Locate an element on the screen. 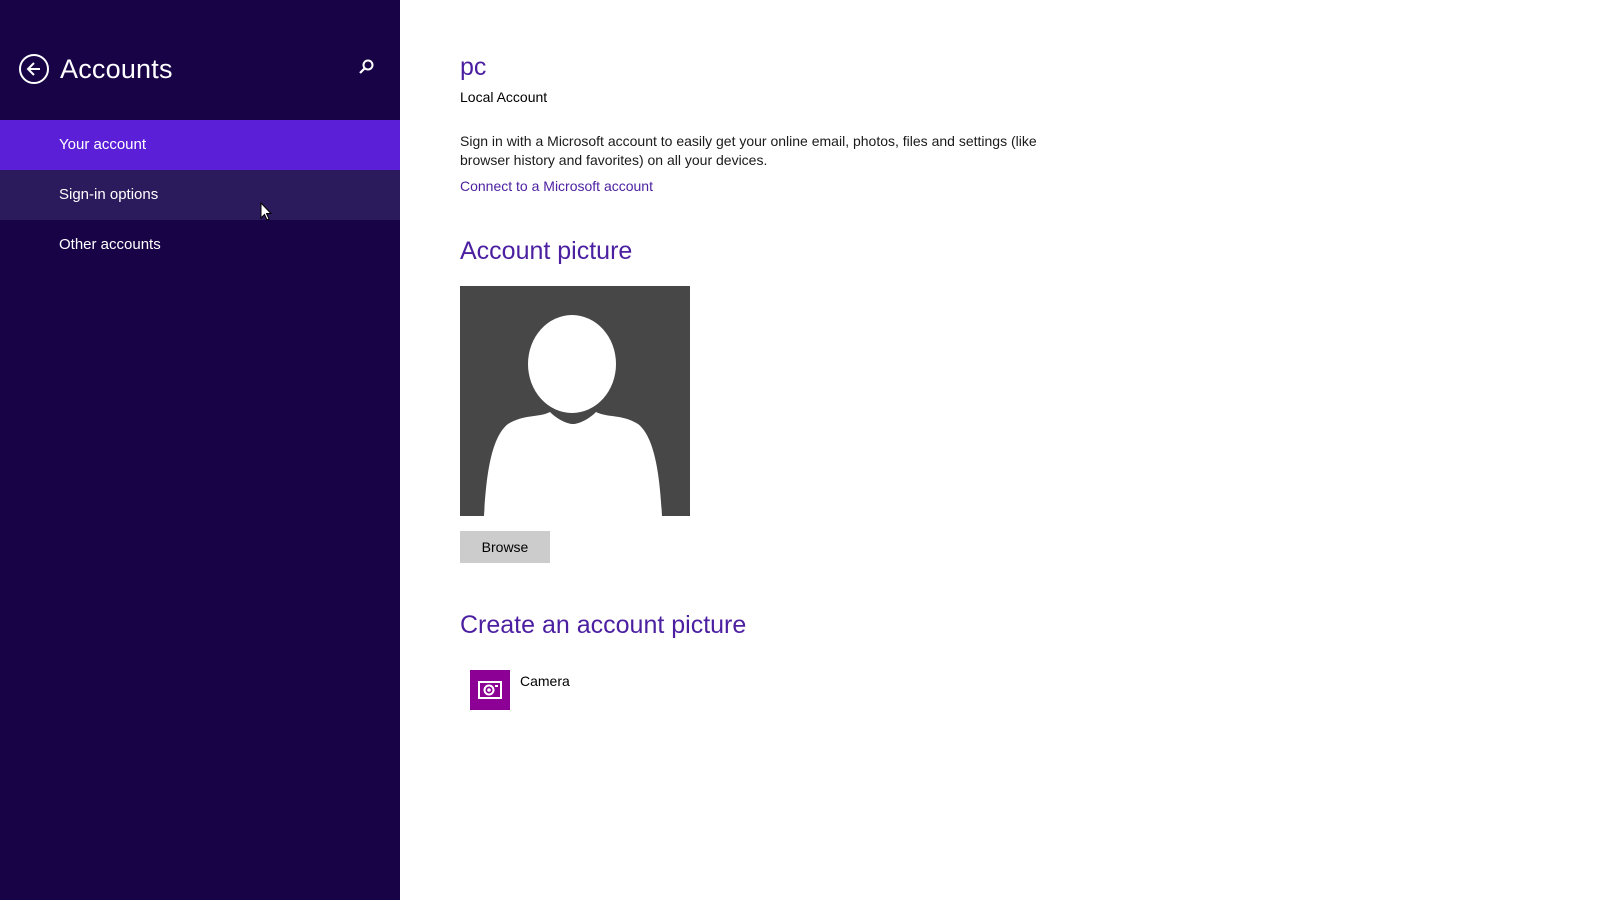  sidebar-item-label: Your account is located at coordinates (103, 144).